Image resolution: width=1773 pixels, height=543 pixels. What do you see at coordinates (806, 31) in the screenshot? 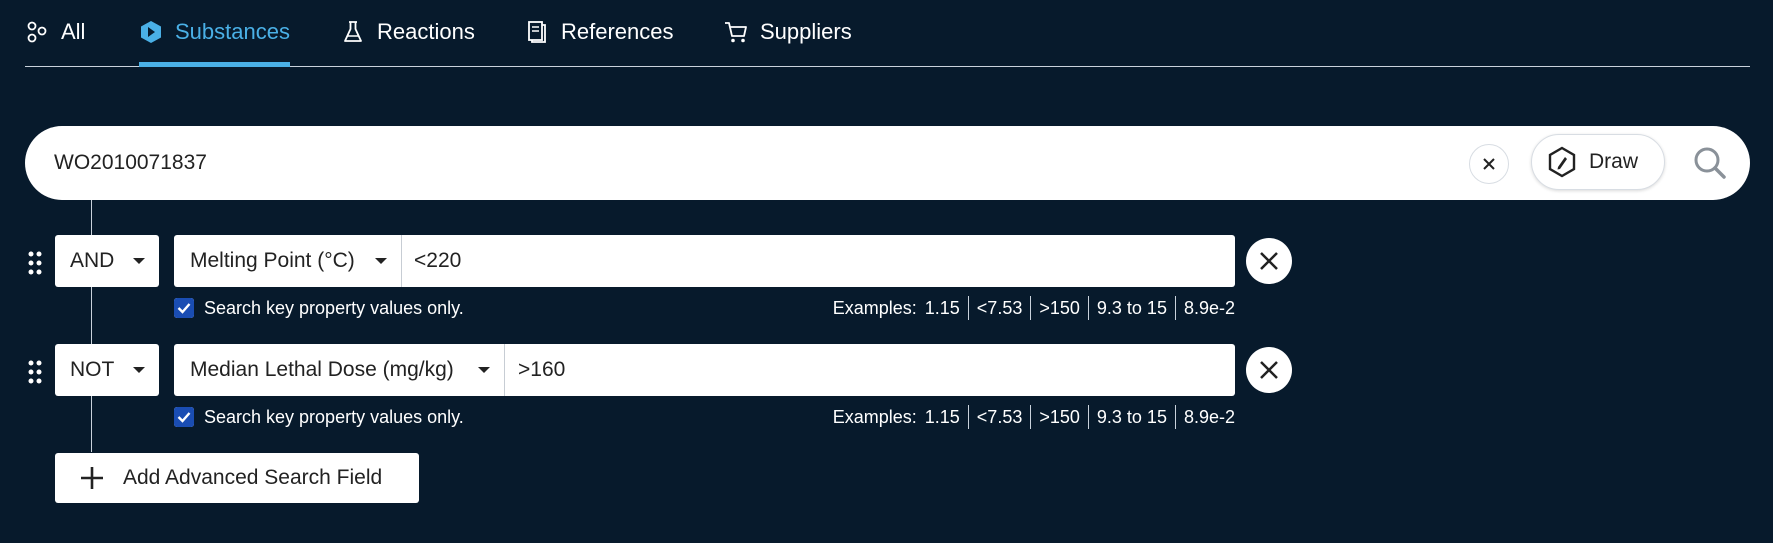
I see `tab-suppliers-label: Suppliers` at bounding box center [806, 31].